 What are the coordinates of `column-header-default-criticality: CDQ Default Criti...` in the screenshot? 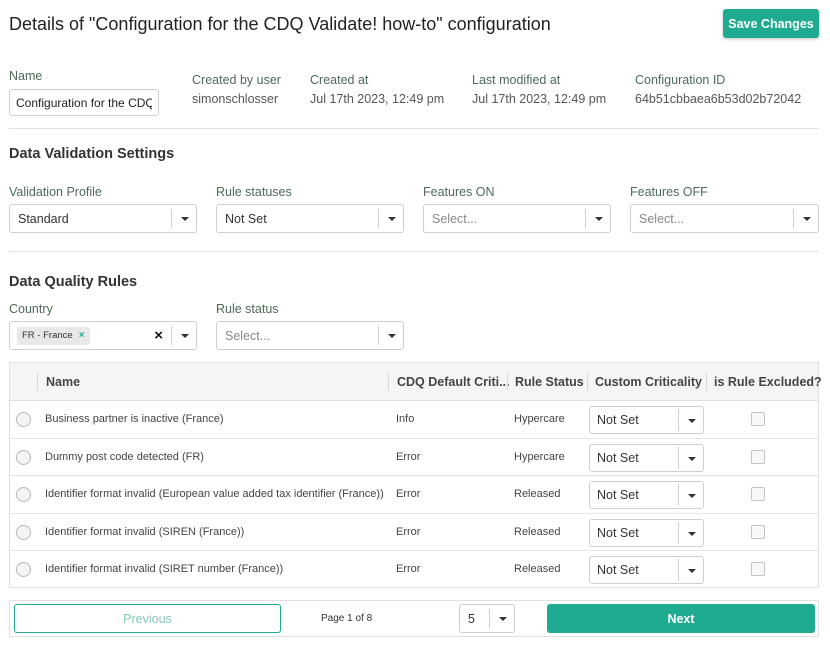 It's located at (453, 382).